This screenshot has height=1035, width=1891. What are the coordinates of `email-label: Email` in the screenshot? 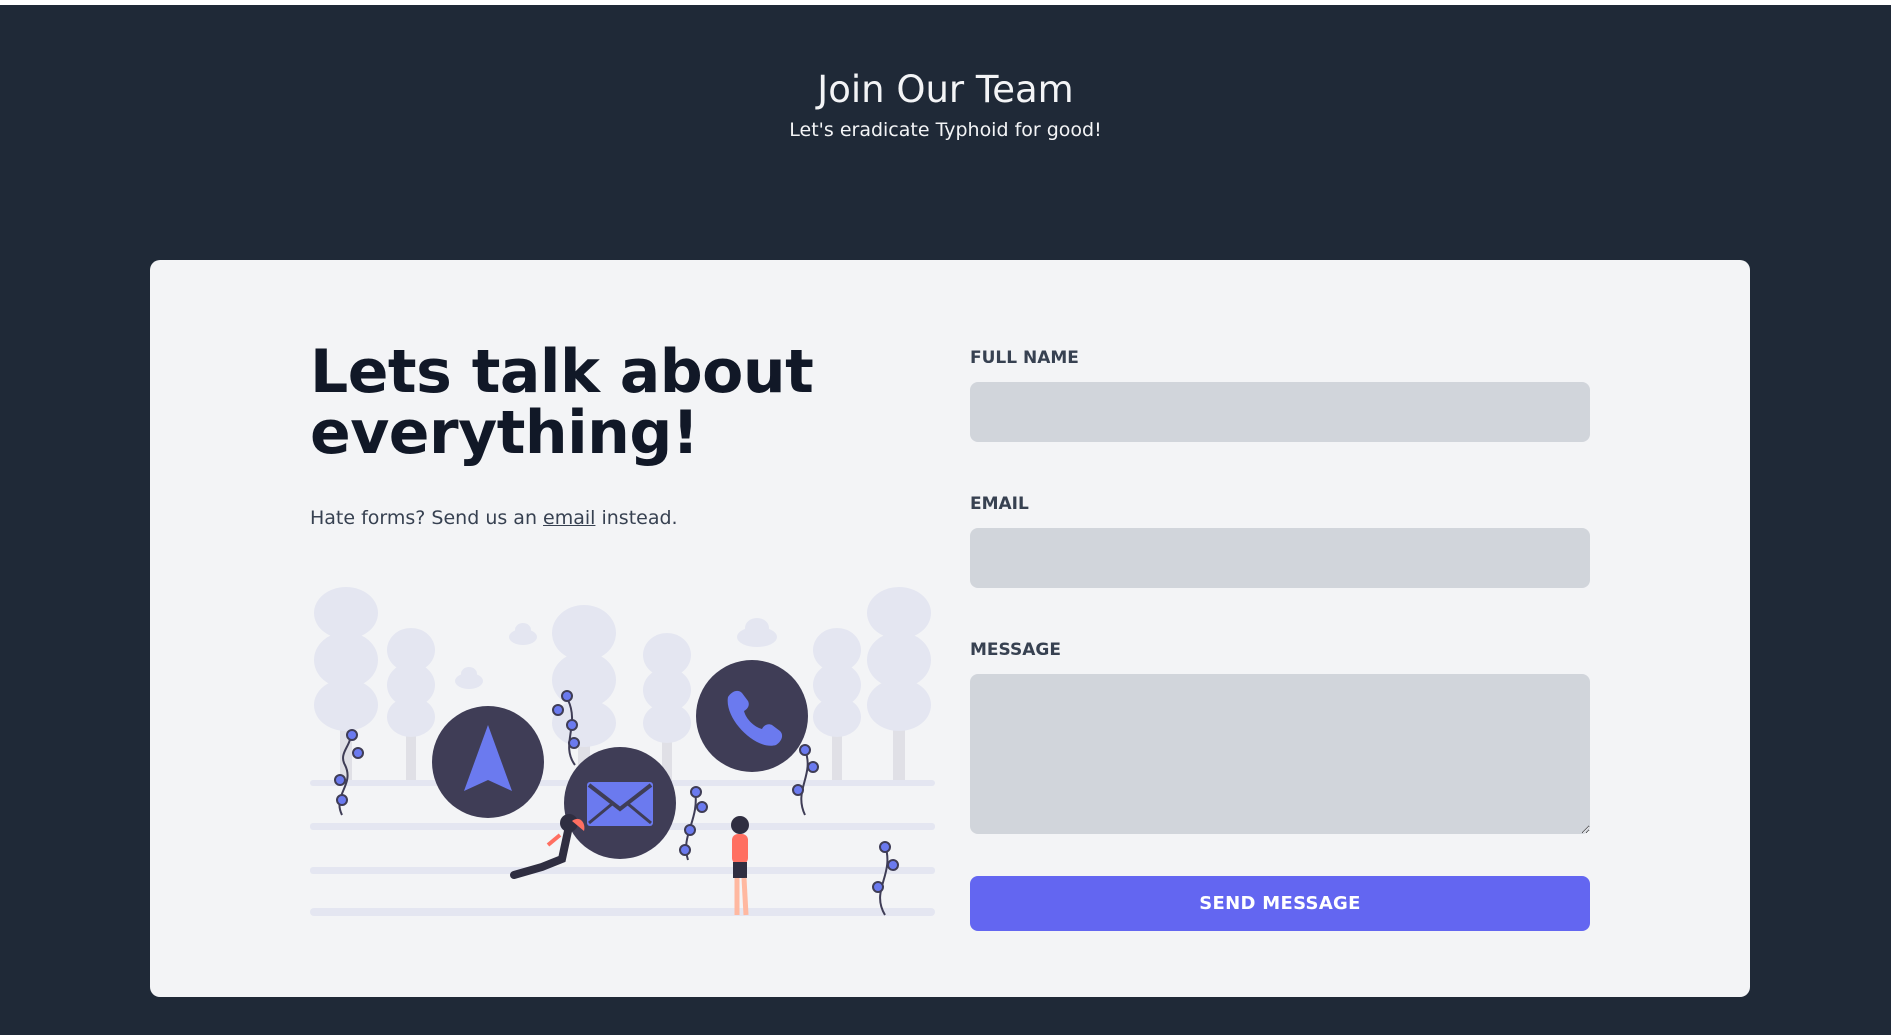 It's located at (999, 504).